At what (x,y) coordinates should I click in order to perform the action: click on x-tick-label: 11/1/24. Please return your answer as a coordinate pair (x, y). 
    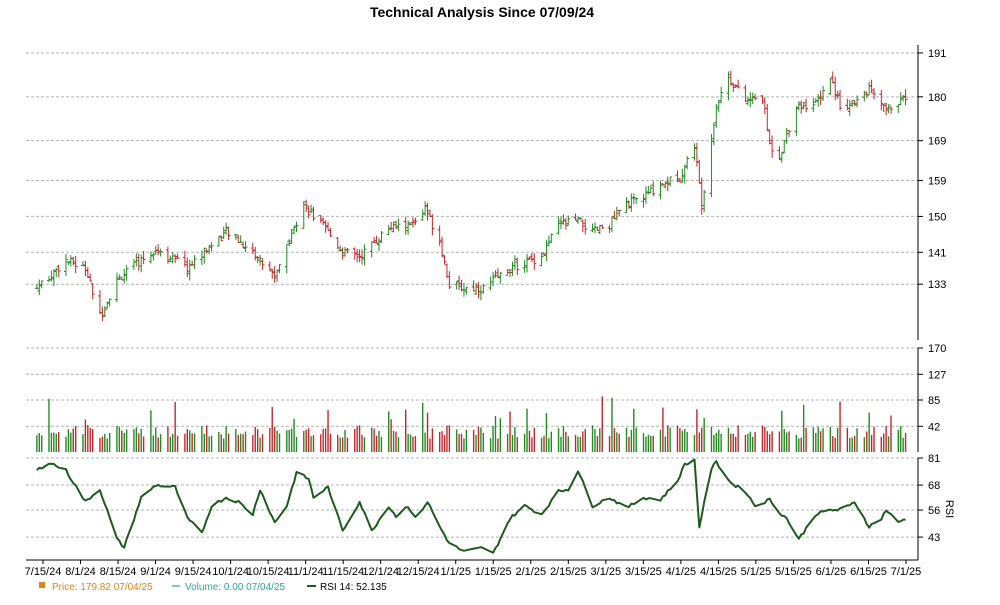
    Looking at the image, I should click on (306, 572).